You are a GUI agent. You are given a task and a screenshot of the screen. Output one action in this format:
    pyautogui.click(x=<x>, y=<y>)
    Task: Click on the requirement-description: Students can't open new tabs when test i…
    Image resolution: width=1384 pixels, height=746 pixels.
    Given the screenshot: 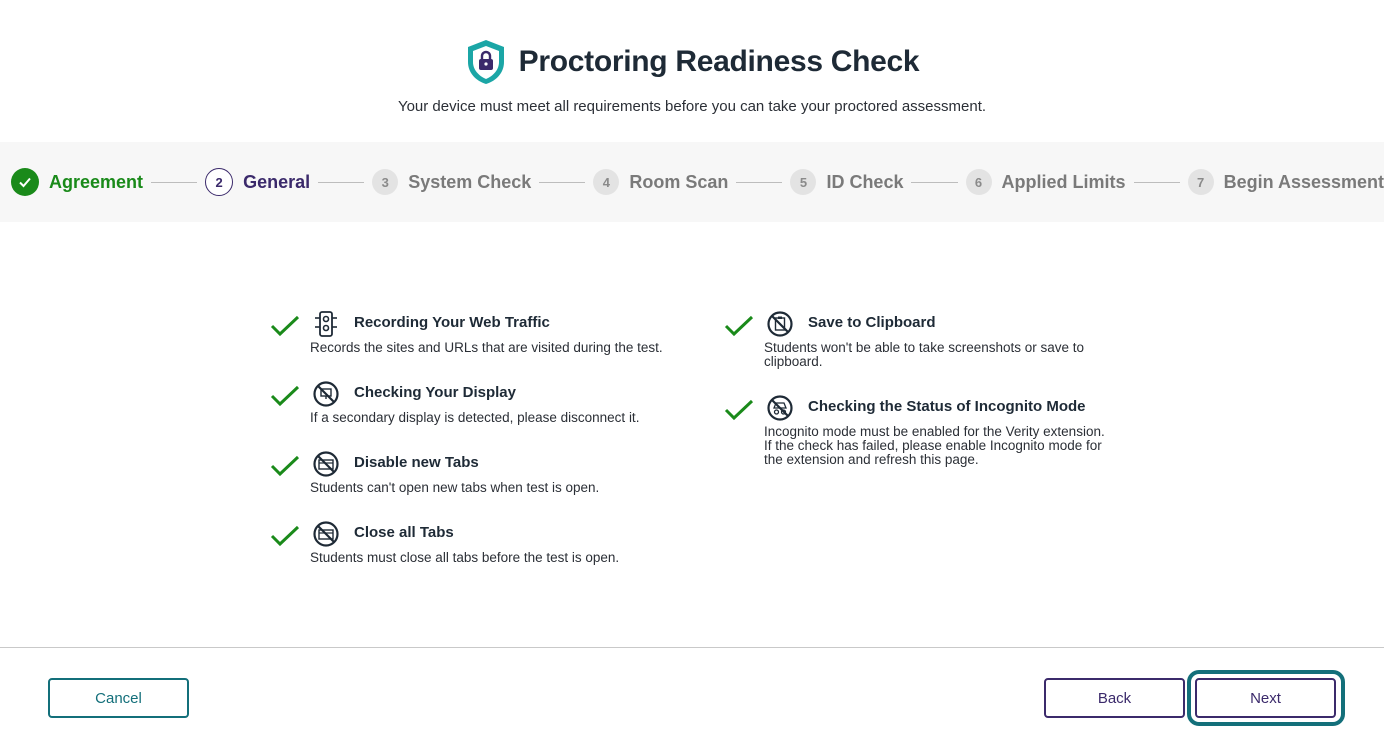 What is the action you would take?
    pyautogui.click(x=455, y=487)
    